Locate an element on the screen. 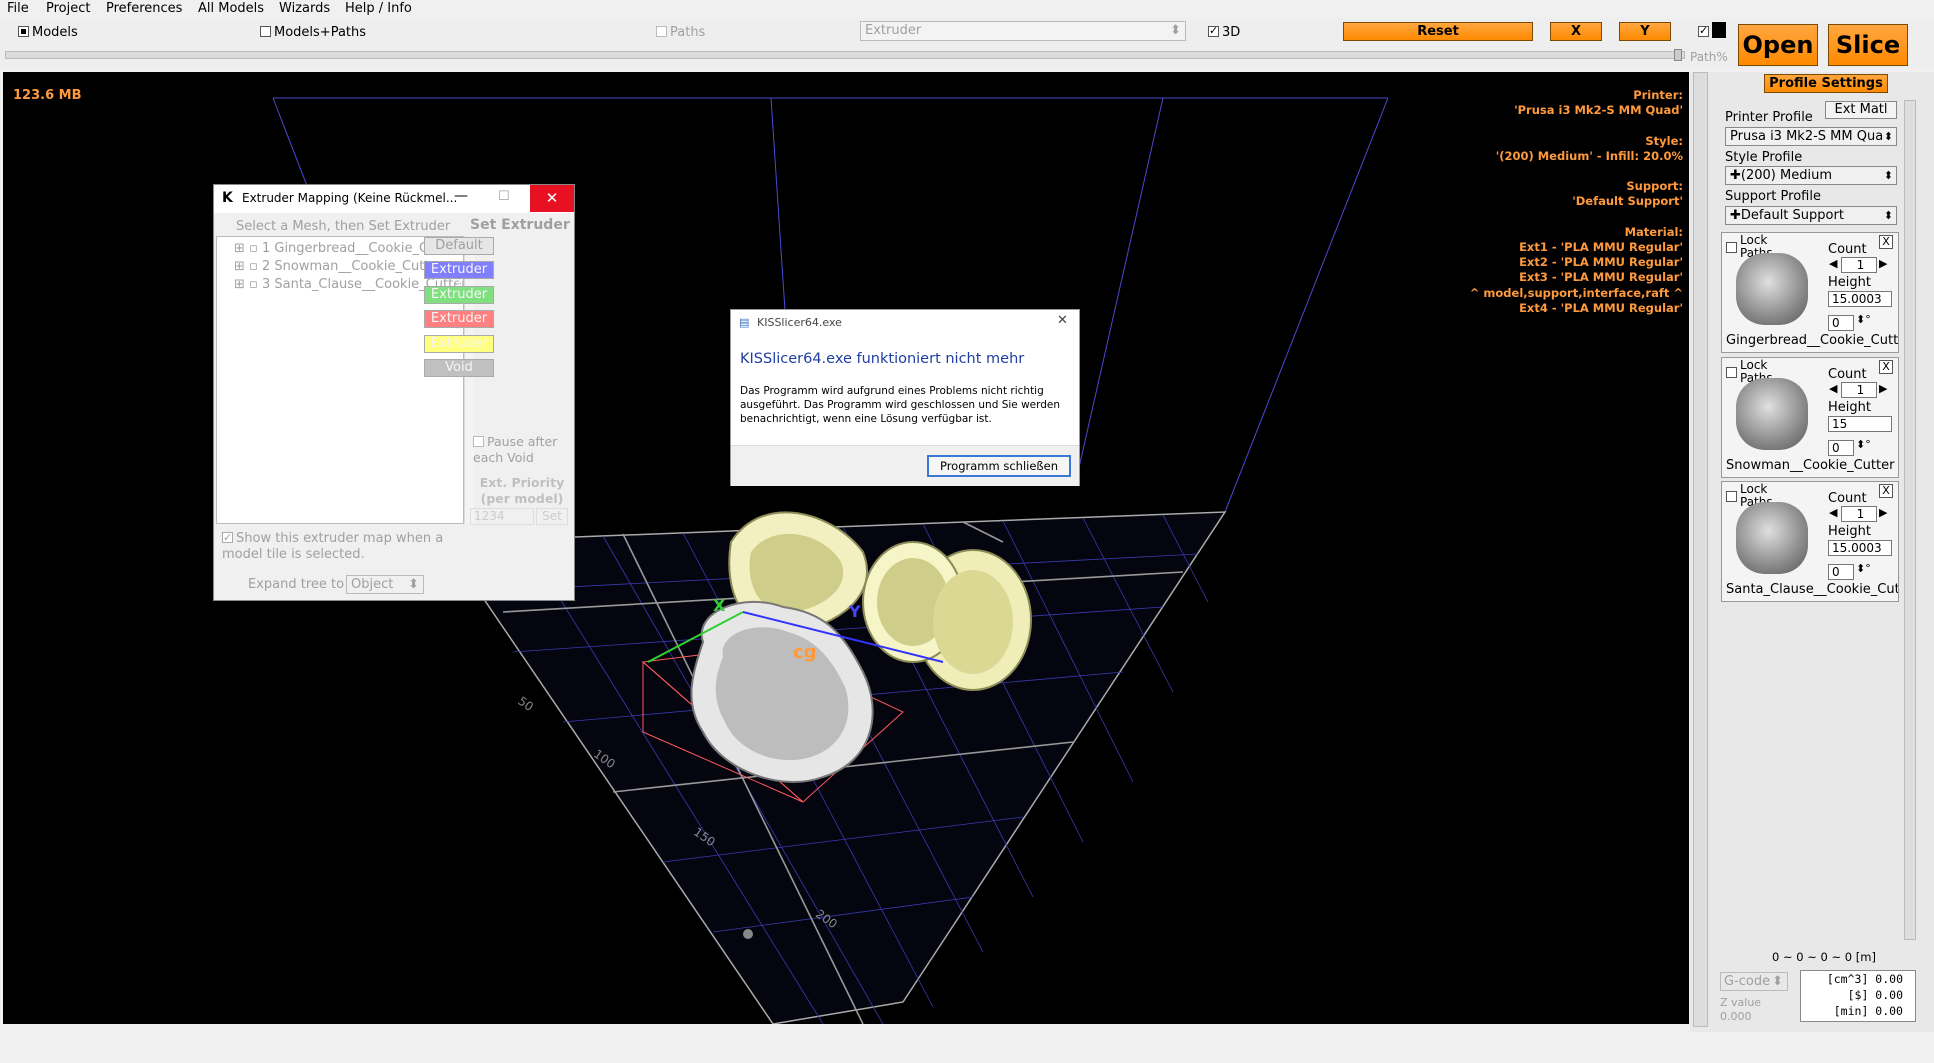 The image size is (1934, 1063). maximize-icon: ☐ is located at coordinates (504, 196).